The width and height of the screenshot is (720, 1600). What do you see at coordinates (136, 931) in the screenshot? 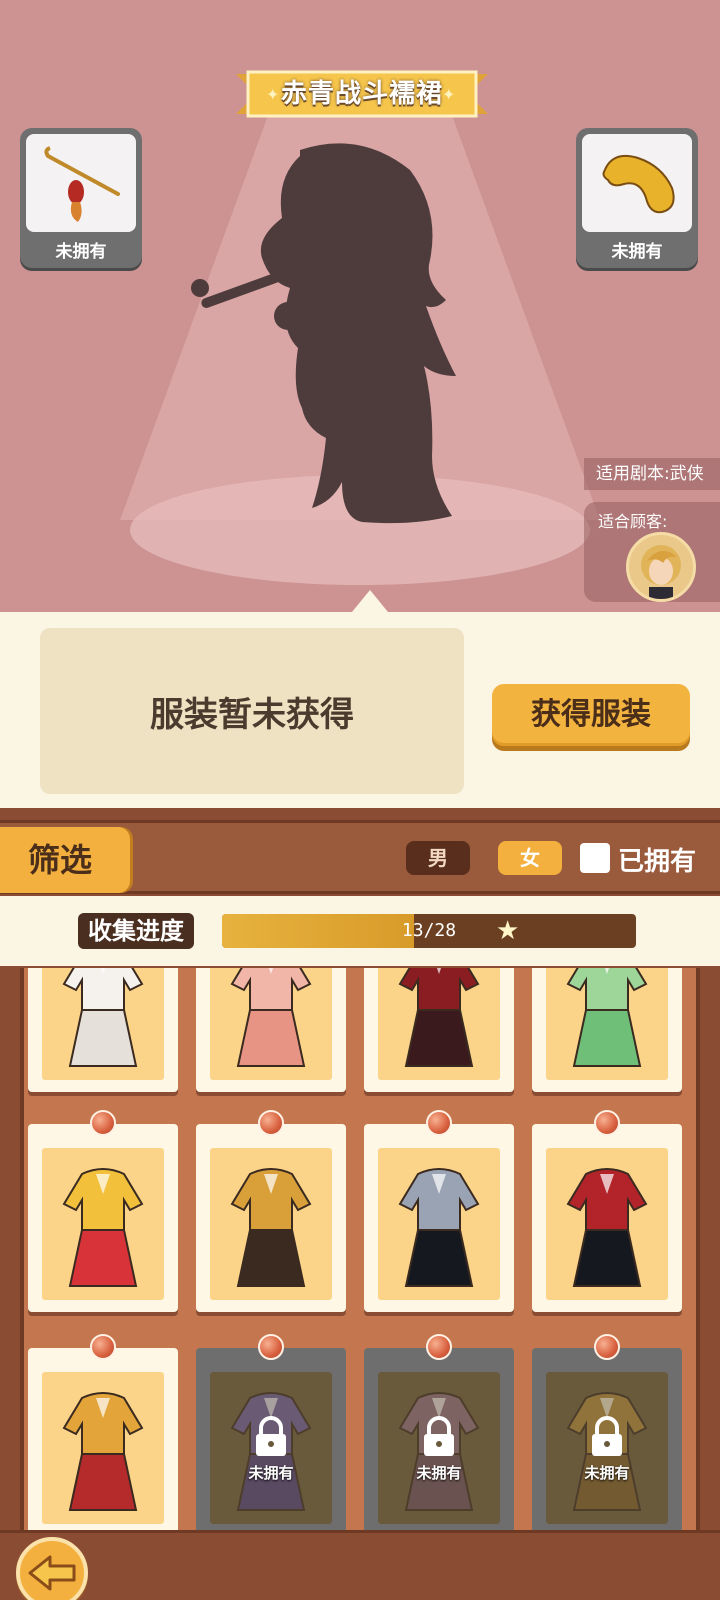
I see `progress-label: 收集进度` at bounding box center [136, 931].